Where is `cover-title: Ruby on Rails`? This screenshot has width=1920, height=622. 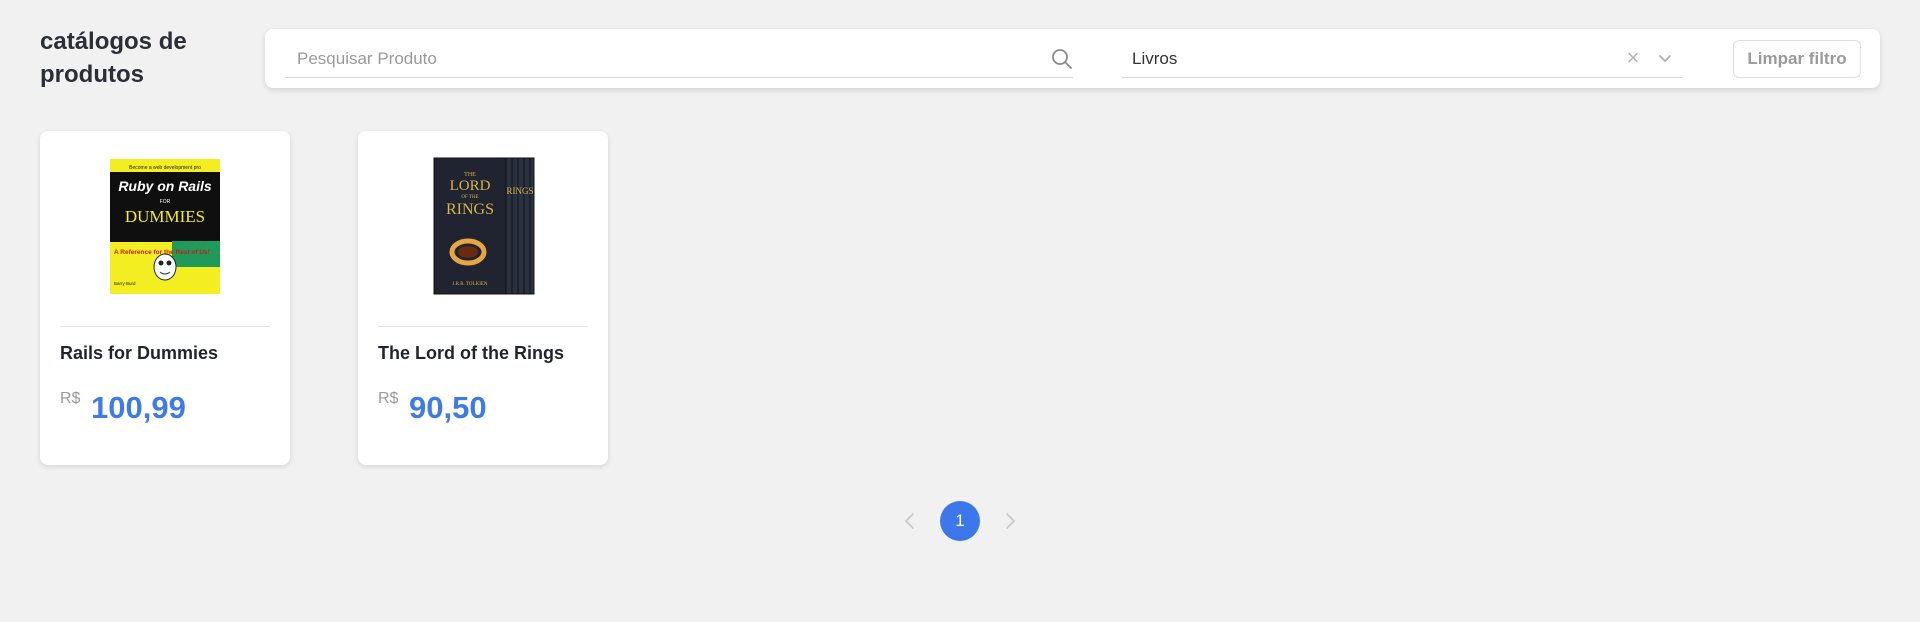 cover-title: Ruby on Rails is located at coordinates (165, 186).